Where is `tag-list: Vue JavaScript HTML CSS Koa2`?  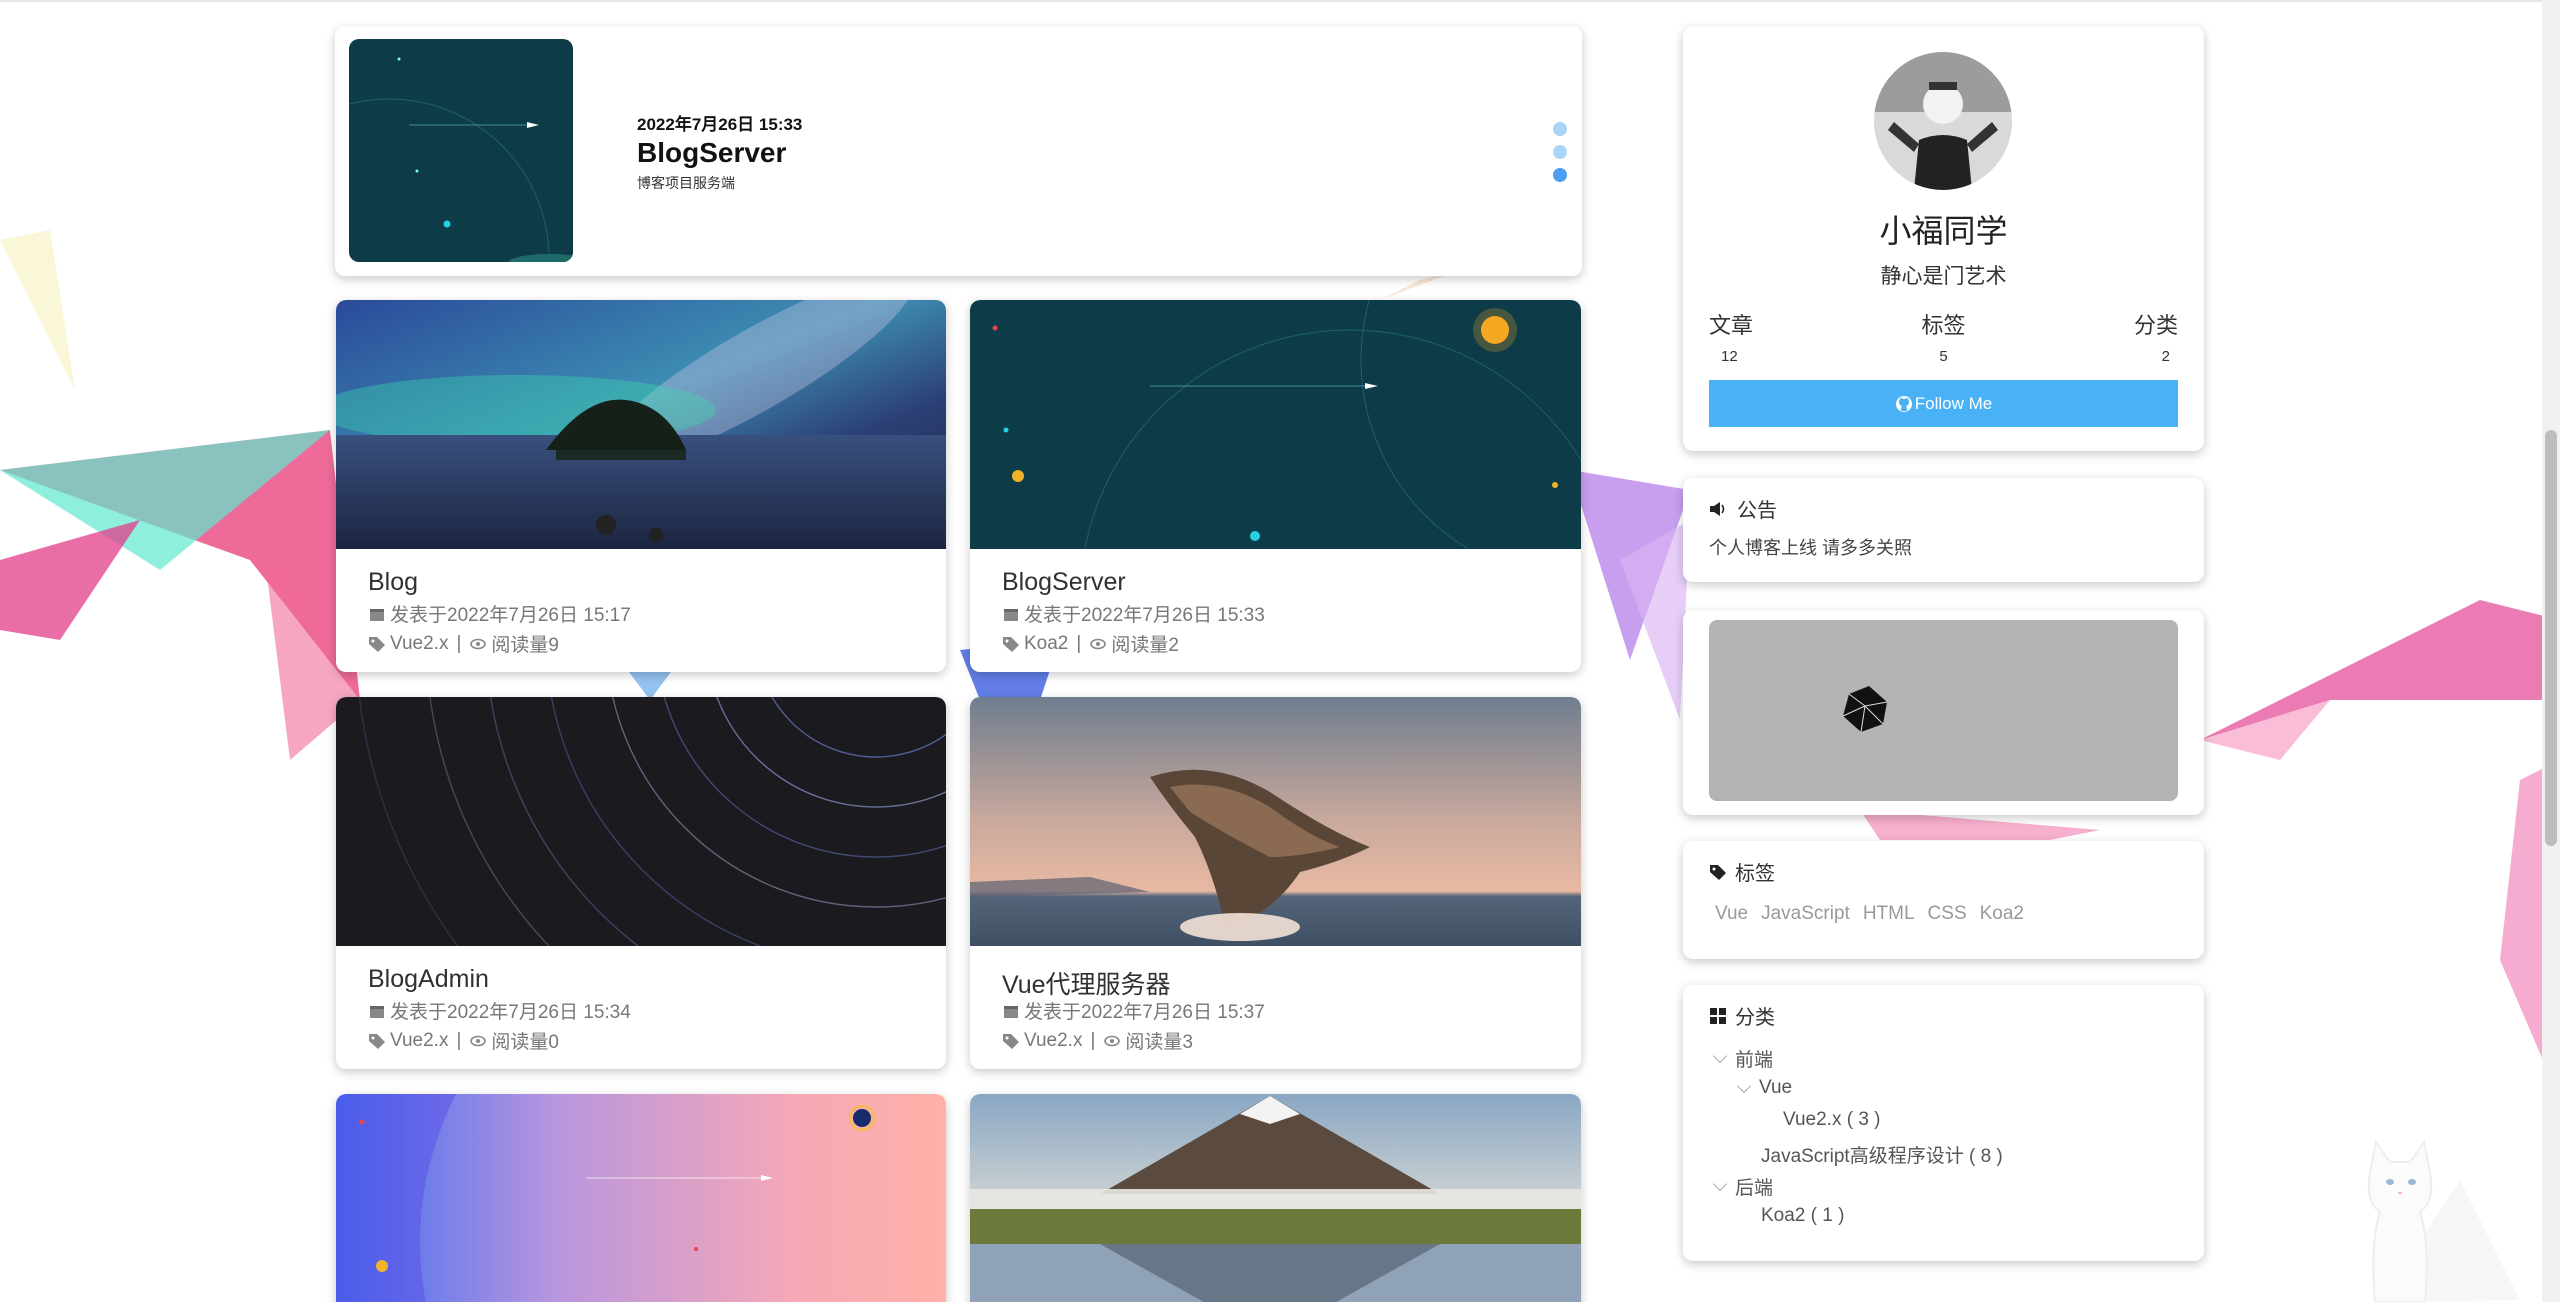
tag-list: Vue JavaScript HTML CSS Koa2 is located at coordinates (1869, 914).